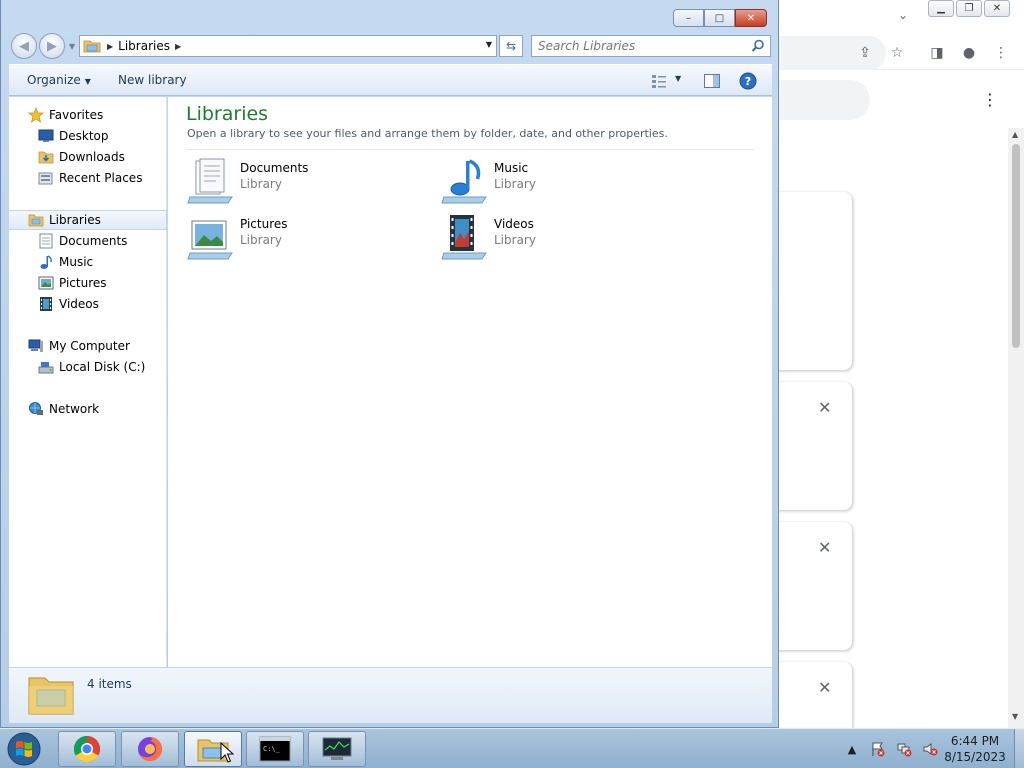 Image resolution: width=1024 pixels, height=768 pixels. What do you see at coordinates (904, 749) in the screenshot?
I see `network-status-icon` at bounding box center [904, 749].